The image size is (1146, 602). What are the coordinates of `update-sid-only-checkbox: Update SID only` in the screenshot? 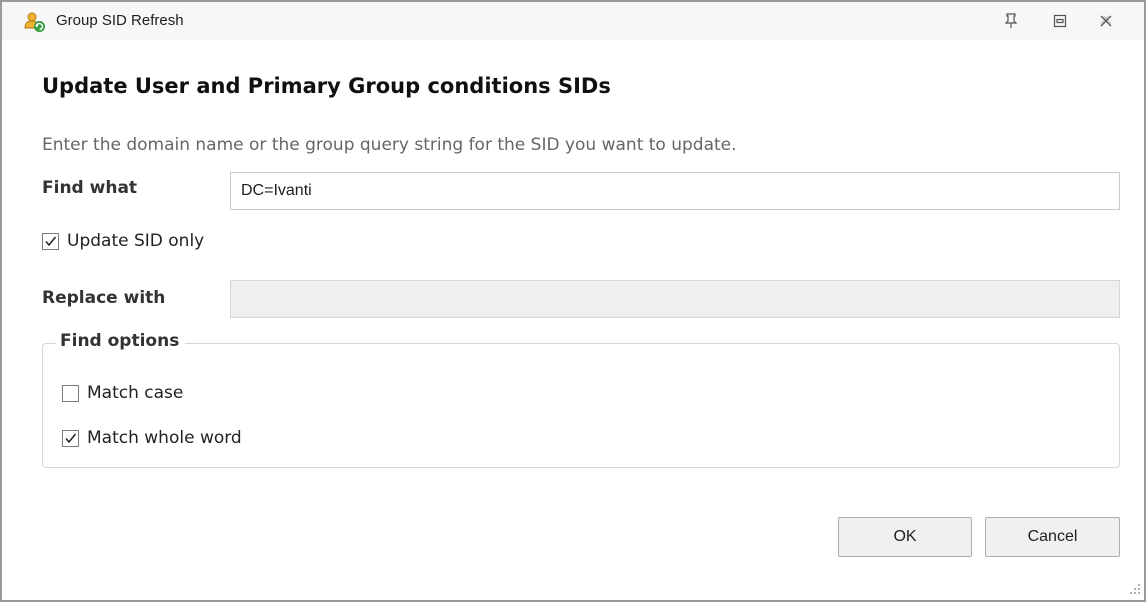 It's located at (123, 241).